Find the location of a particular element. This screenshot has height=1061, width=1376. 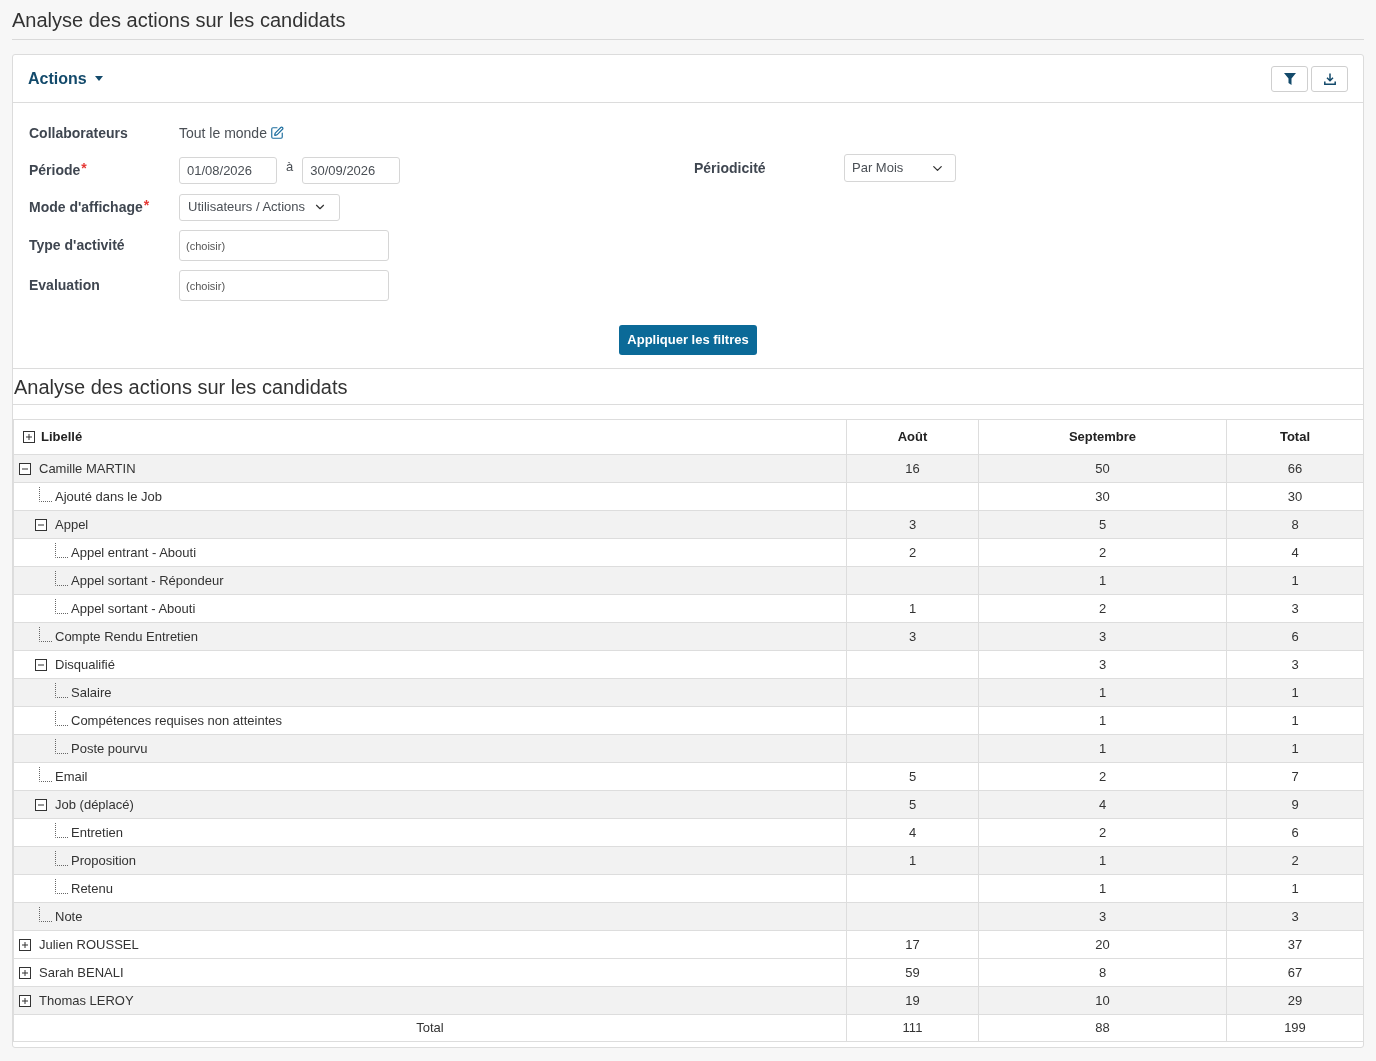

date-to-field: 30/09/2026 is located at coordinates (351, 170).